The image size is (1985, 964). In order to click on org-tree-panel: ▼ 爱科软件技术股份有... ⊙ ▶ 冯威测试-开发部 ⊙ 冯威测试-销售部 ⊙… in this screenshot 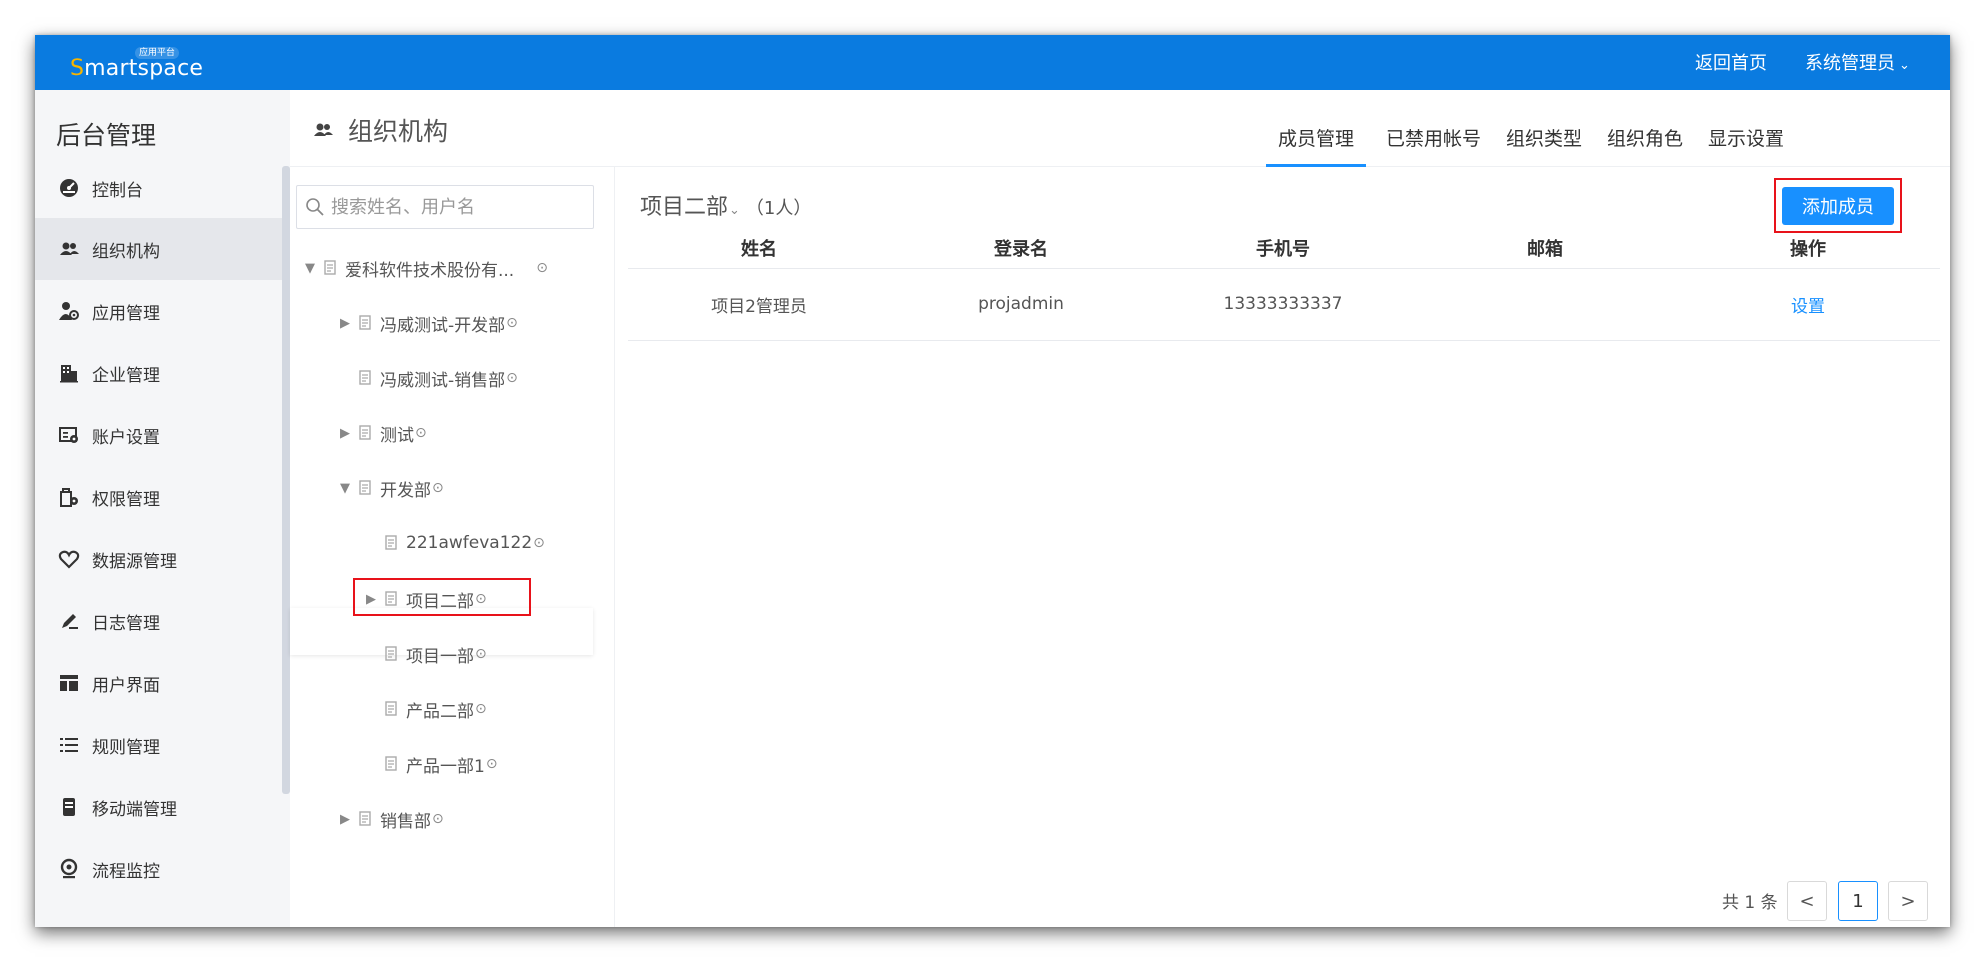, I will do `click(452, 547)`.